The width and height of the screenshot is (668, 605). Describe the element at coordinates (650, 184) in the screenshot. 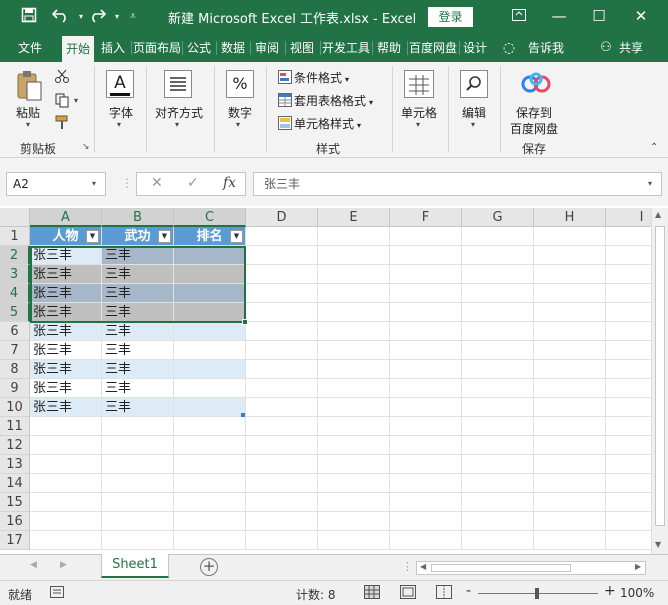

I see `expand-formula-bar-icon: ▾` at that location.